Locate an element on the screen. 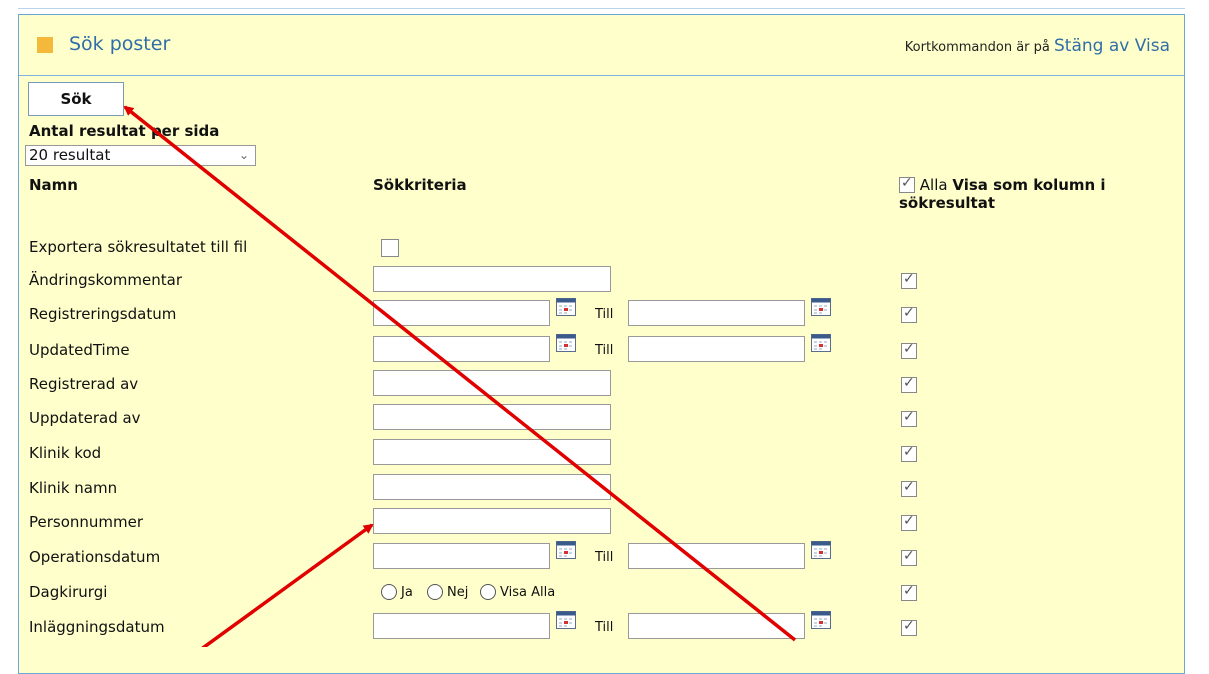  row-label: Uppdaterad av is located at coordinates (85, 418).